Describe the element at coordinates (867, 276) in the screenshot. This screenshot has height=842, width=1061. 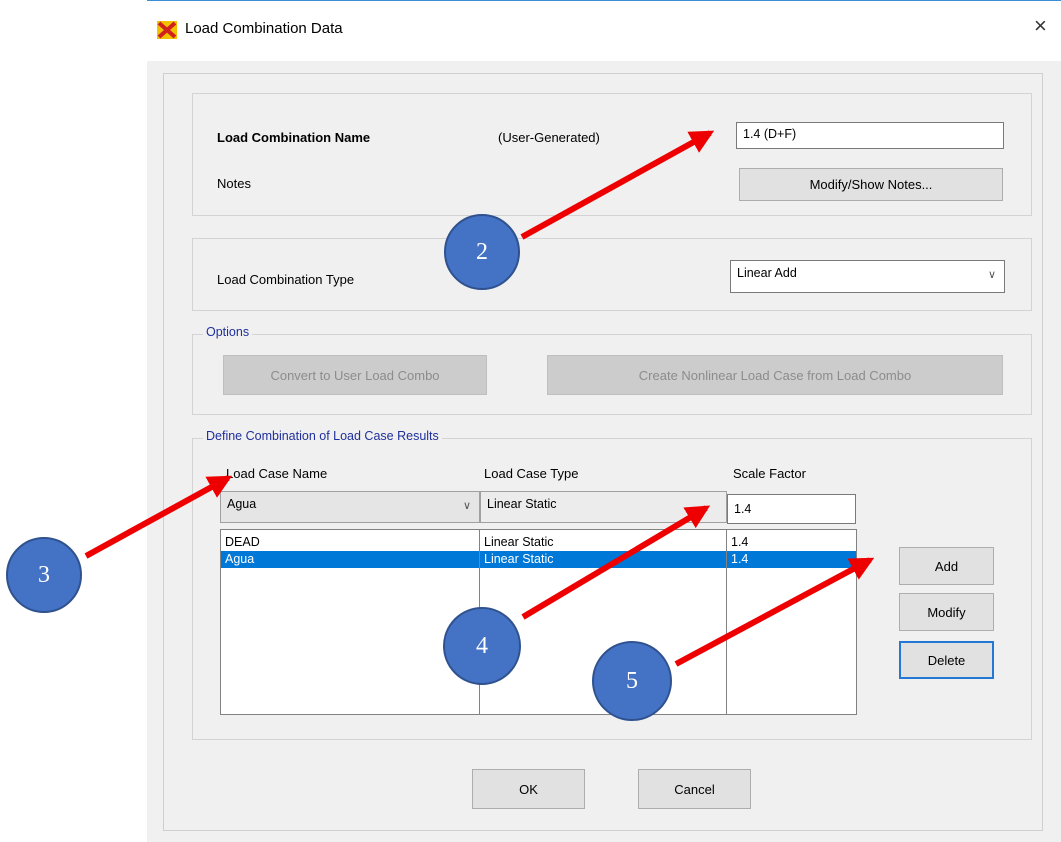
I see `combination-type-select: Linear Add ∨` at that location.